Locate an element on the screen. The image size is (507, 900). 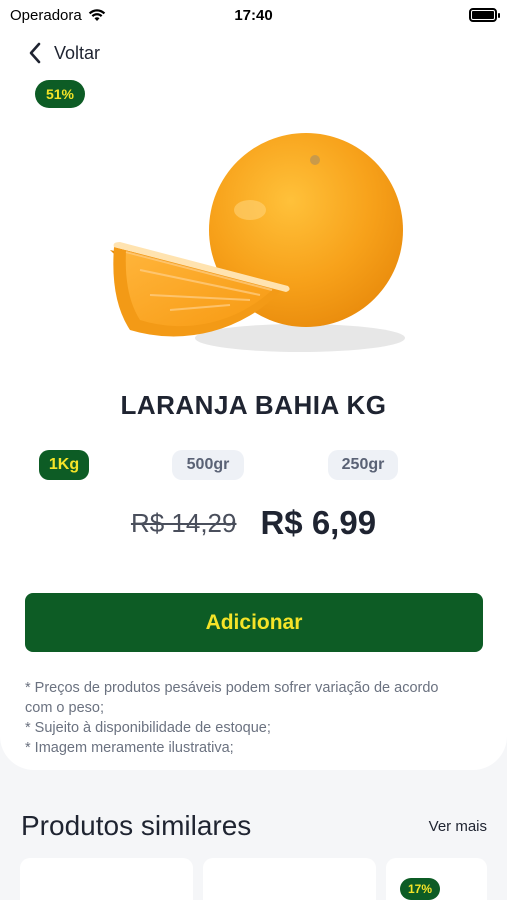
similar-products-title: Produtos similares is located at coordinates (136, 825).